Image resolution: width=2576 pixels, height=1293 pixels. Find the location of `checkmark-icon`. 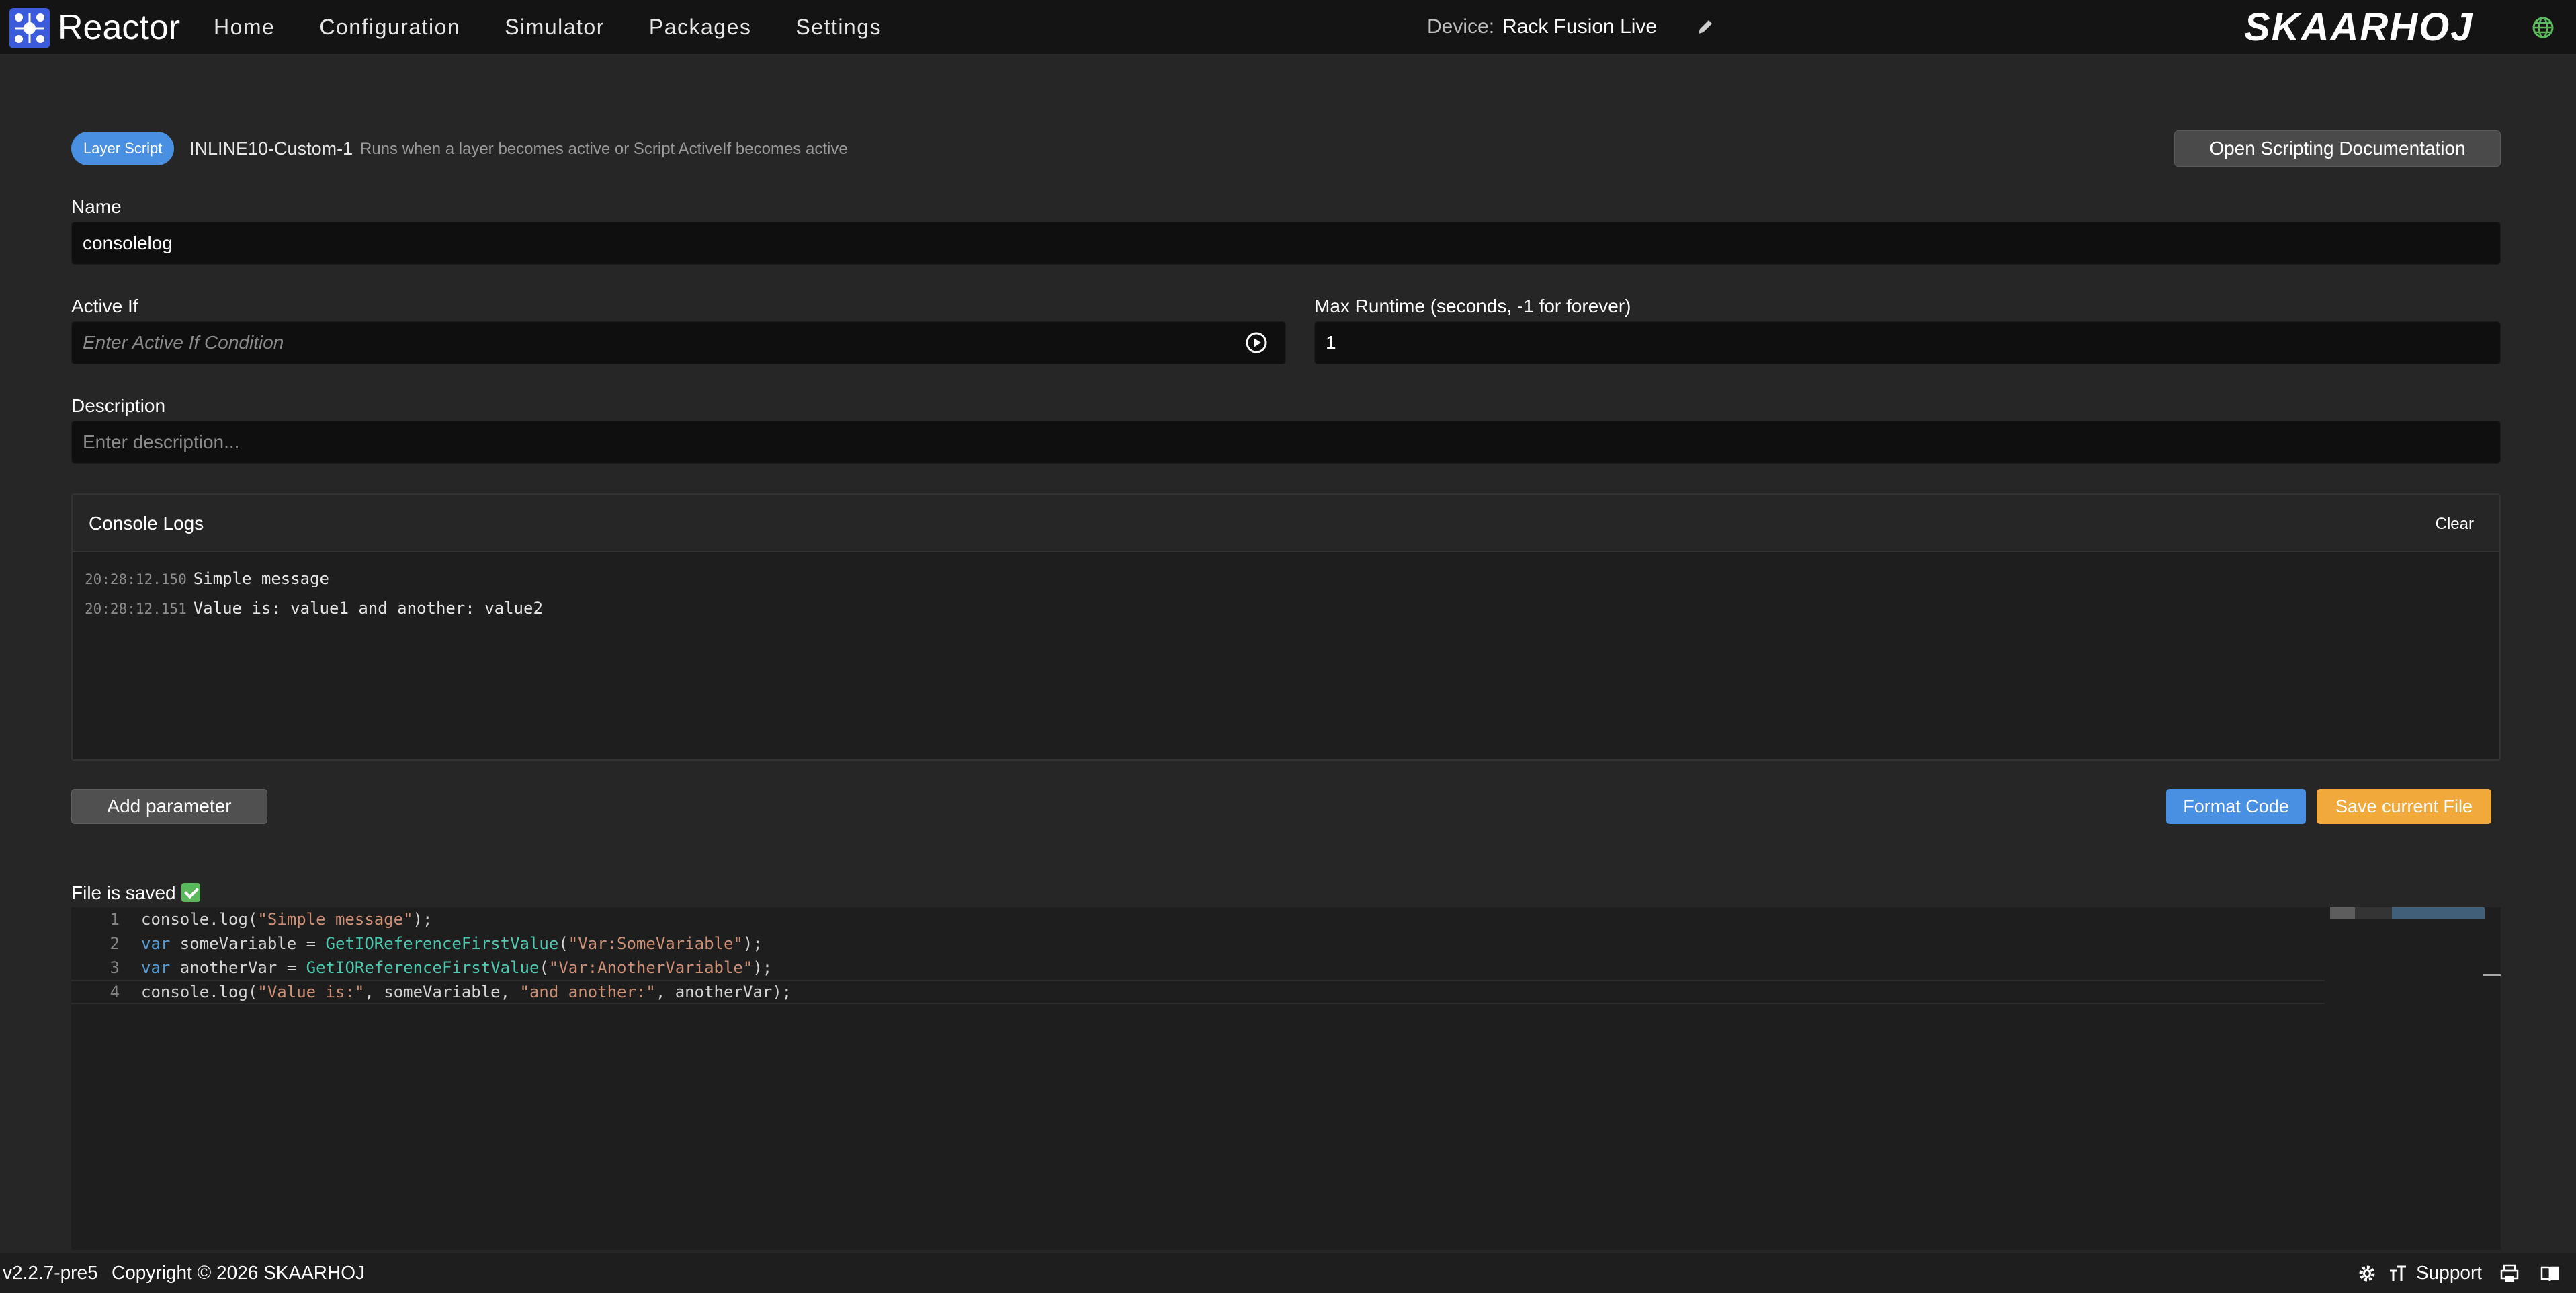

checkmark-icon is located at coordinates (190, 892).